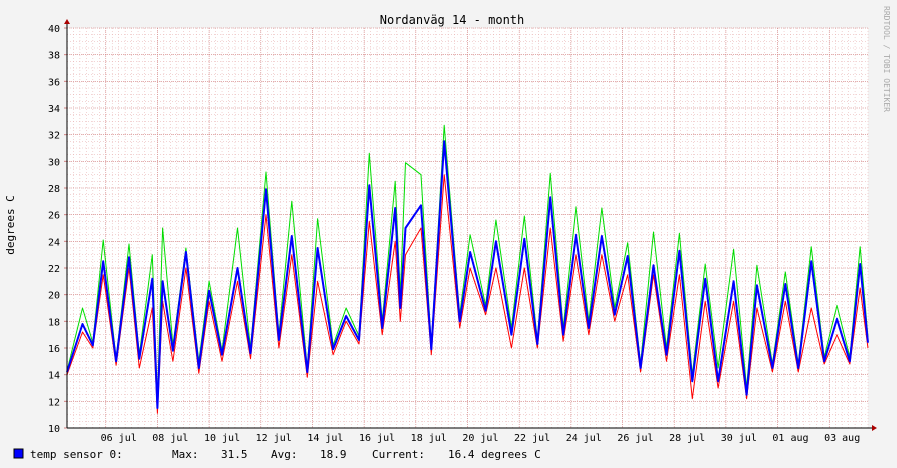  Describe the element at coordinates (54, 376) in the screenshot. I see `y-tick-label: 14` at that location.